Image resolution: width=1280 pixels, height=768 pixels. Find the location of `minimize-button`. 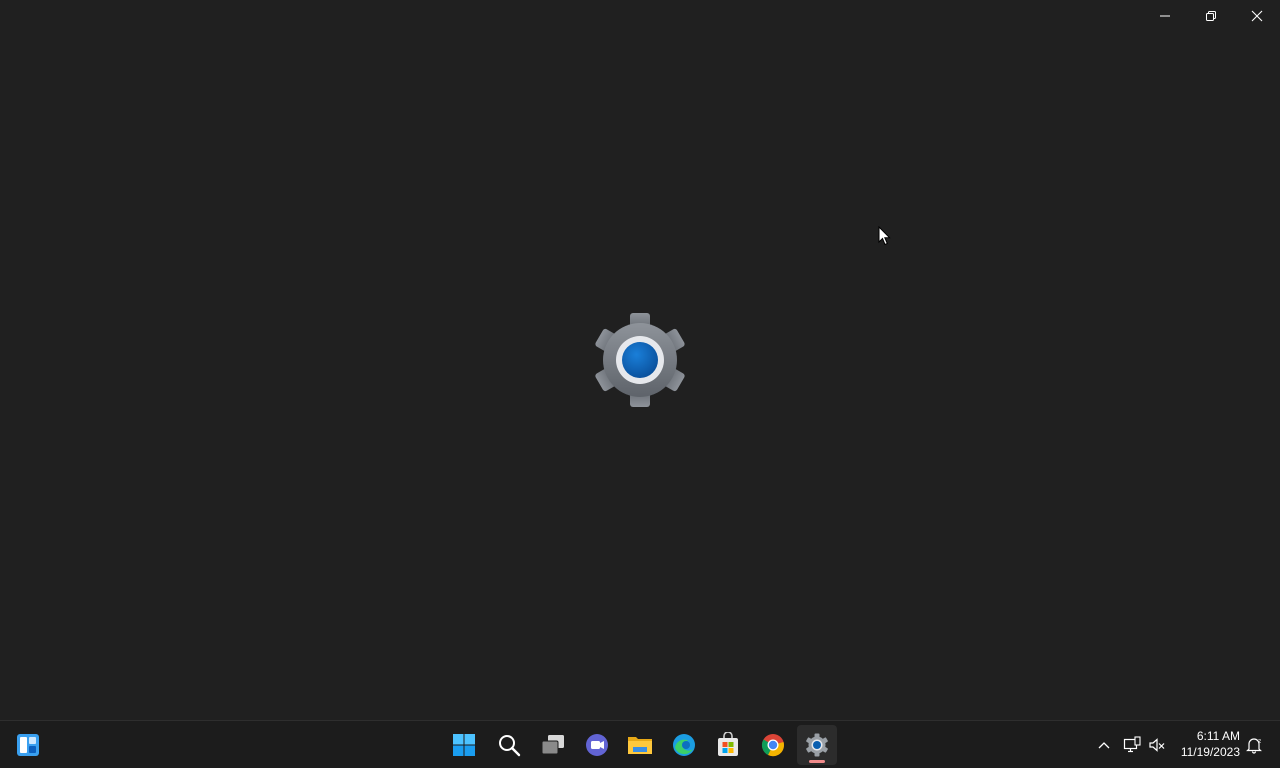

minimize-button is located at coordinates (1165, 16).